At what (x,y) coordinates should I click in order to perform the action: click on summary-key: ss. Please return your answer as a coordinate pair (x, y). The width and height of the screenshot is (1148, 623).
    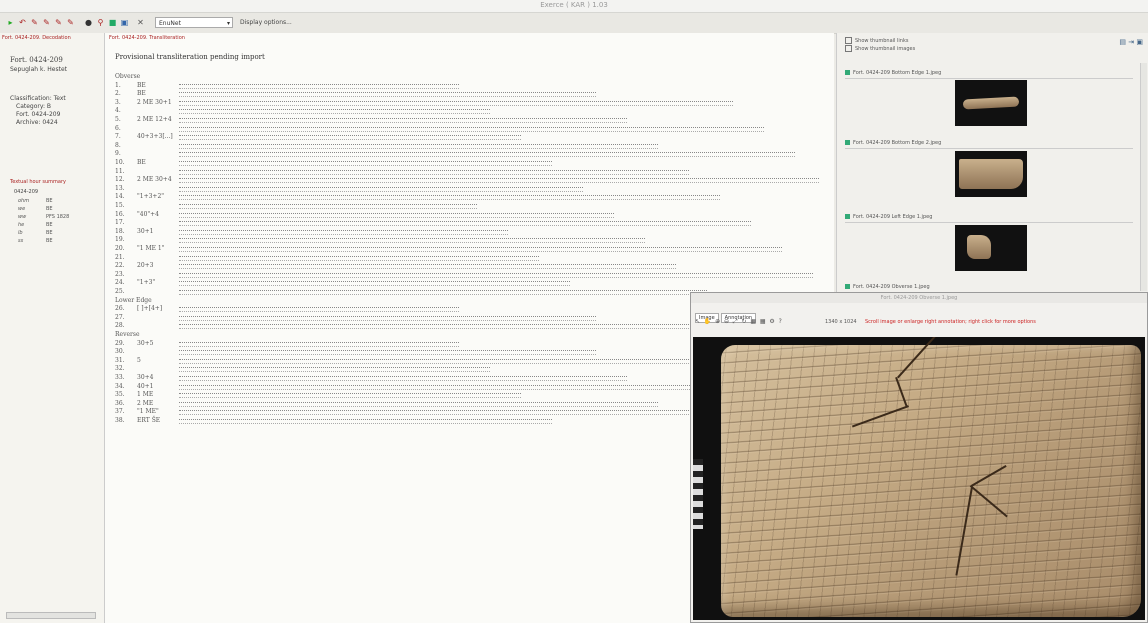
    Looking at the image, I should click on (21, 241).